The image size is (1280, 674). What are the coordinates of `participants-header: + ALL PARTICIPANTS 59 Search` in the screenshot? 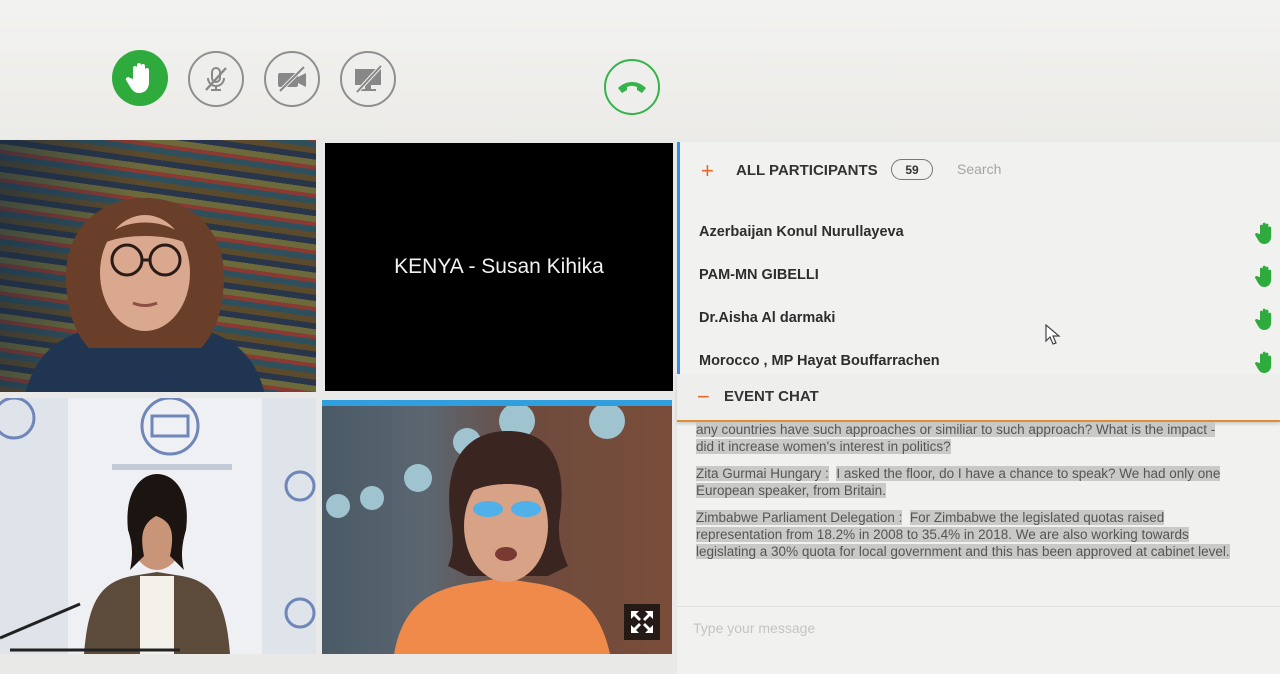 It's located at (978, 170).